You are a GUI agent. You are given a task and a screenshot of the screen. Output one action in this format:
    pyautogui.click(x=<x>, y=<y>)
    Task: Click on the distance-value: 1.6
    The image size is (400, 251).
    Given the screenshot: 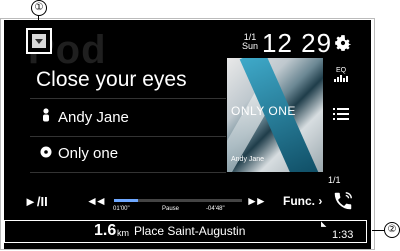 What is the action you would take?
    pyautogui.click(x=105, y=230)
    